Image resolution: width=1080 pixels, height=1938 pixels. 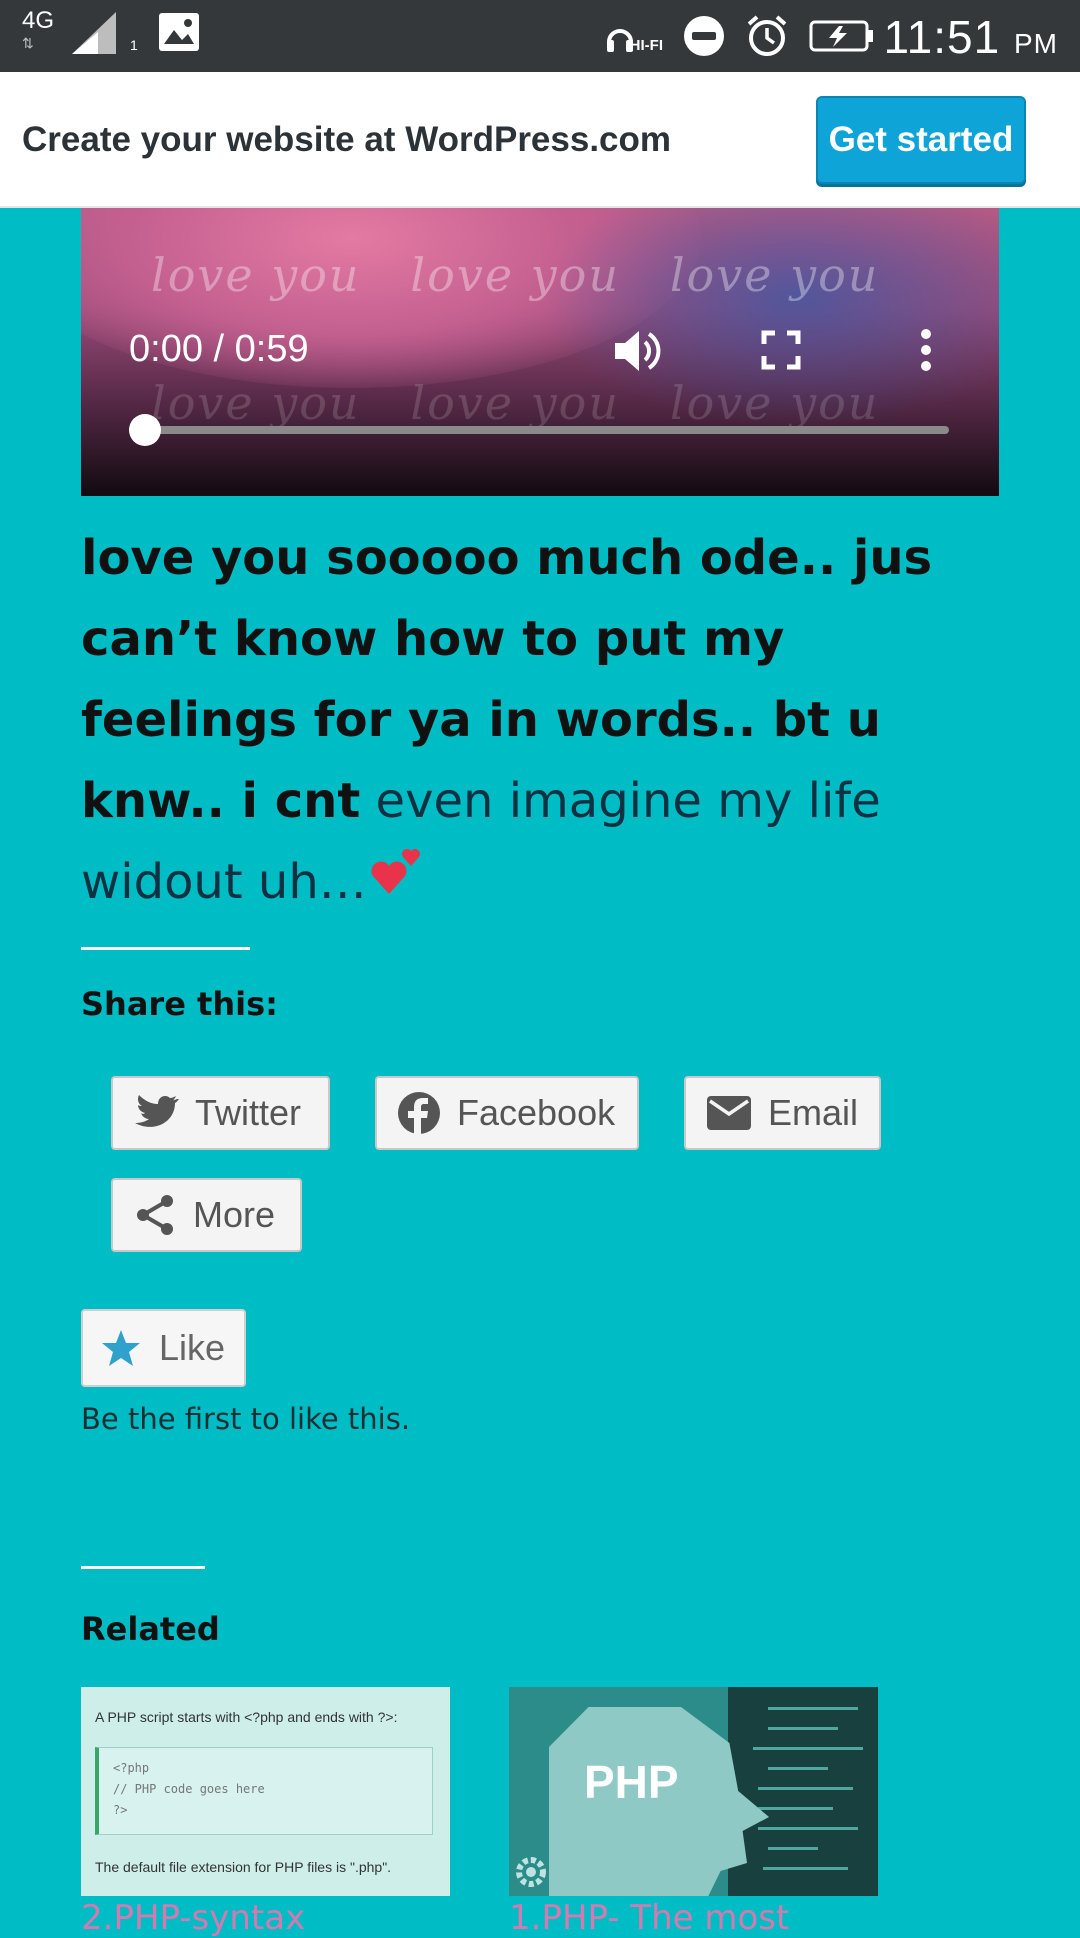 What do you see at coordinates (926, 350) in the screenshot?
I see `more-options-icon` at bounding box center [926, 350].